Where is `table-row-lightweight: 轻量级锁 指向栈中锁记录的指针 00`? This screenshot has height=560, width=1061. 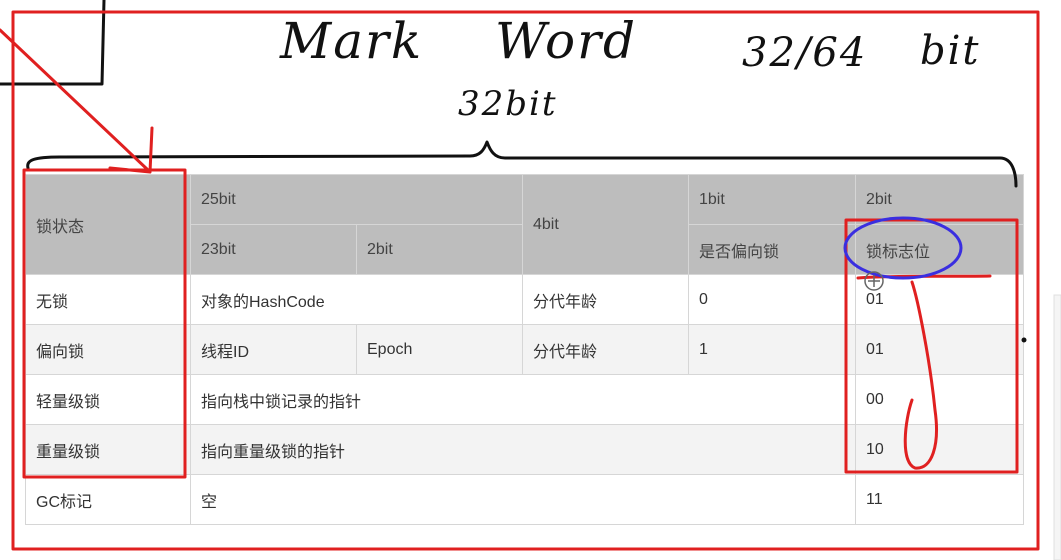 table-row-lightweight: 轻量级锁 指向栈中锁记录的指针 00 is located at coordinates (524, 399).